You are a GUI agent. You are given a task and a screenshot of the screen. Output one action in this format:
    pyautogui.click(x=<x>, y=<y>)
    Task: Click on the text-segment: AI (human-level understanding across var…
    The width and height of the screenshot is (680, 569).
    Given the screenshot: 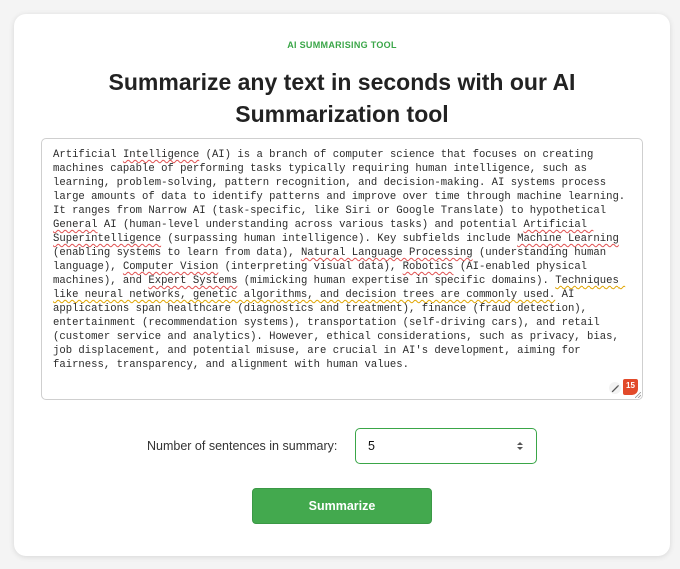 What is the action you would take?
    pyautogui.click(x=310, y=225)
    